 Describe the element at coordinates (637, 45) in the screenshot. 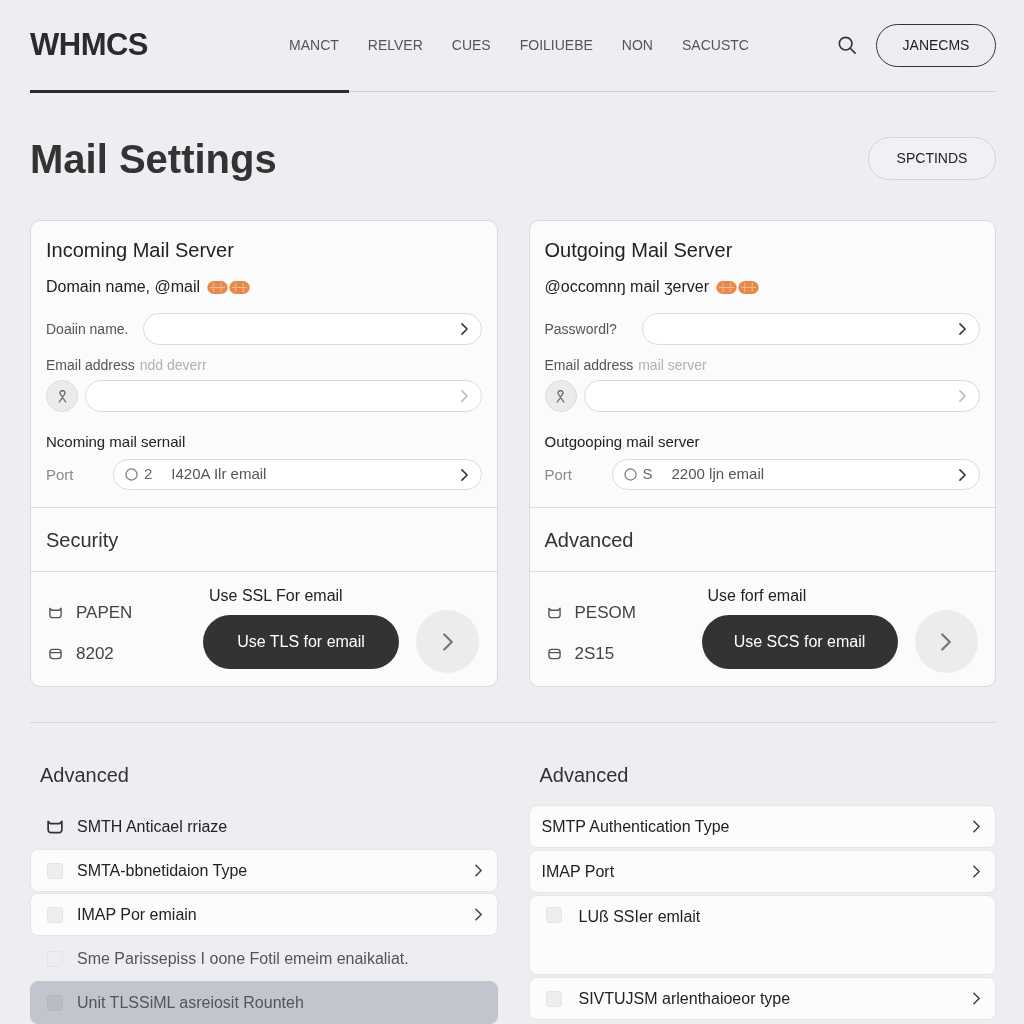

I see `nav-link: NON` at that location.